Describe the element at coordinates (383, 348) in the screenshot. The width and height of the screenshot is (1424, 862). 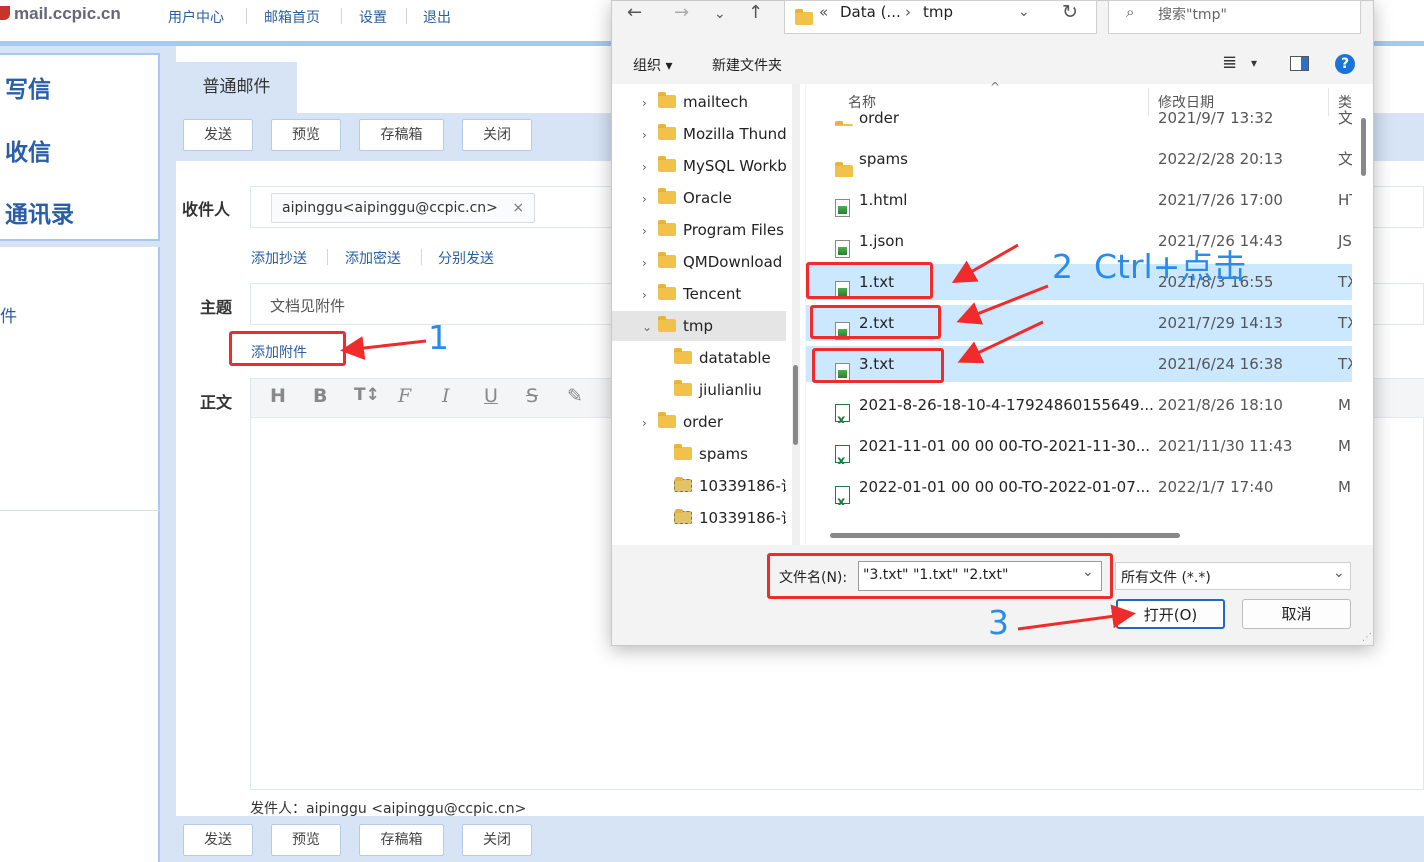
I see `arrow-step1` at that location.